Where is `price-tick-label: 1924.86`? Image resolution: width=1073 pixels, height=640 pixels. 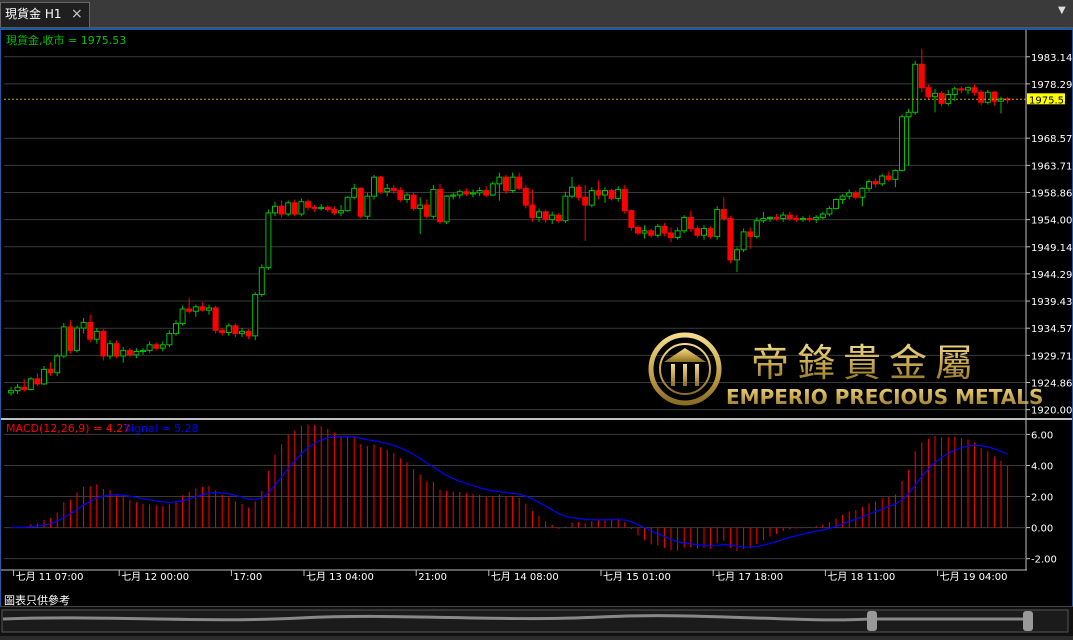 price-tick-label: 1924.86 is located at coordinates (1051, 383).